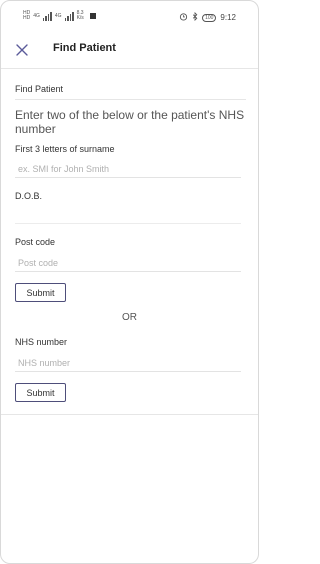 This screenshot has height=564, width=320. What do you see at coordinates (92, 16) in the screenshot?
I see `notification-icon` at bounding box center [92, 16].